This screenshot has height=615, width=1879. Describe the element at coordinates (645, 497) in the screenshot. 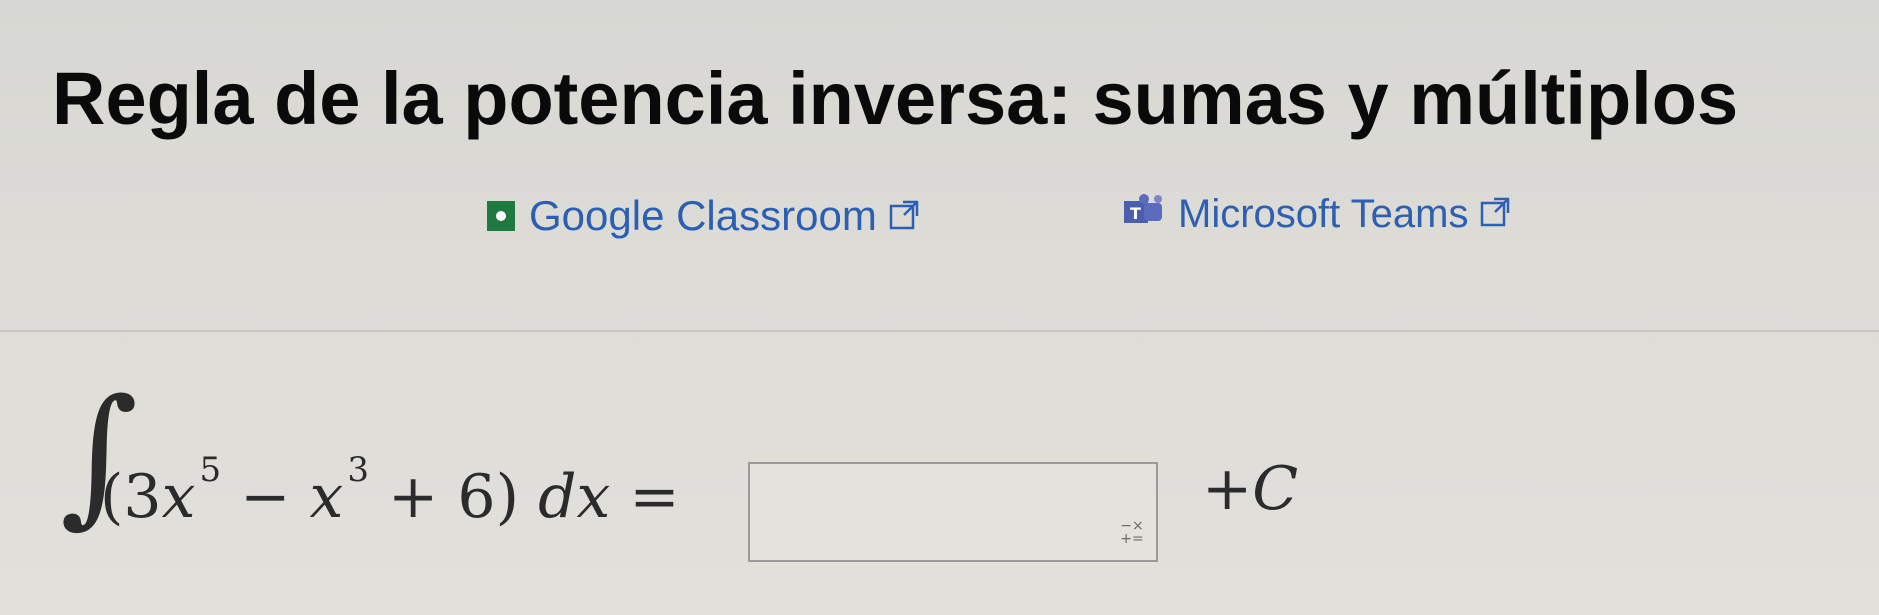

I see `equals-sign: =` at that location.